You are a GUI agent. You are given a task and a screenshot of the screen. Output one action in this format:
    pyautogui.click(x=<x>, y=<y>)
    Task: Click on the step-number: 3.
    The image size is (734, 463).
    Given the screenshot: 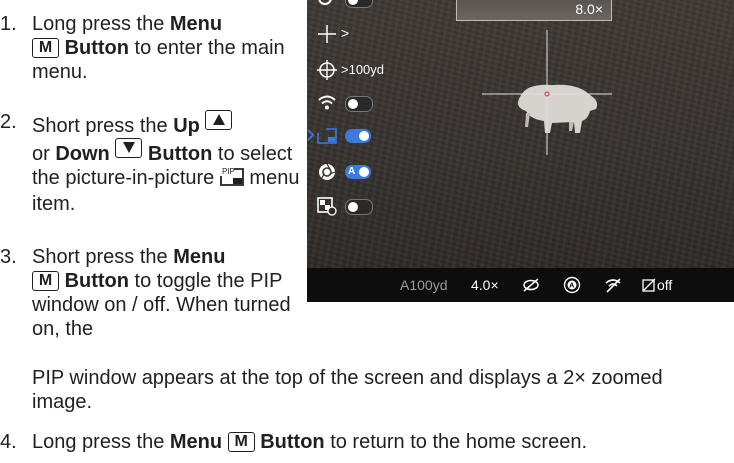 What is the action you would take?
    pyautogui.click(x=8, y=257)
    